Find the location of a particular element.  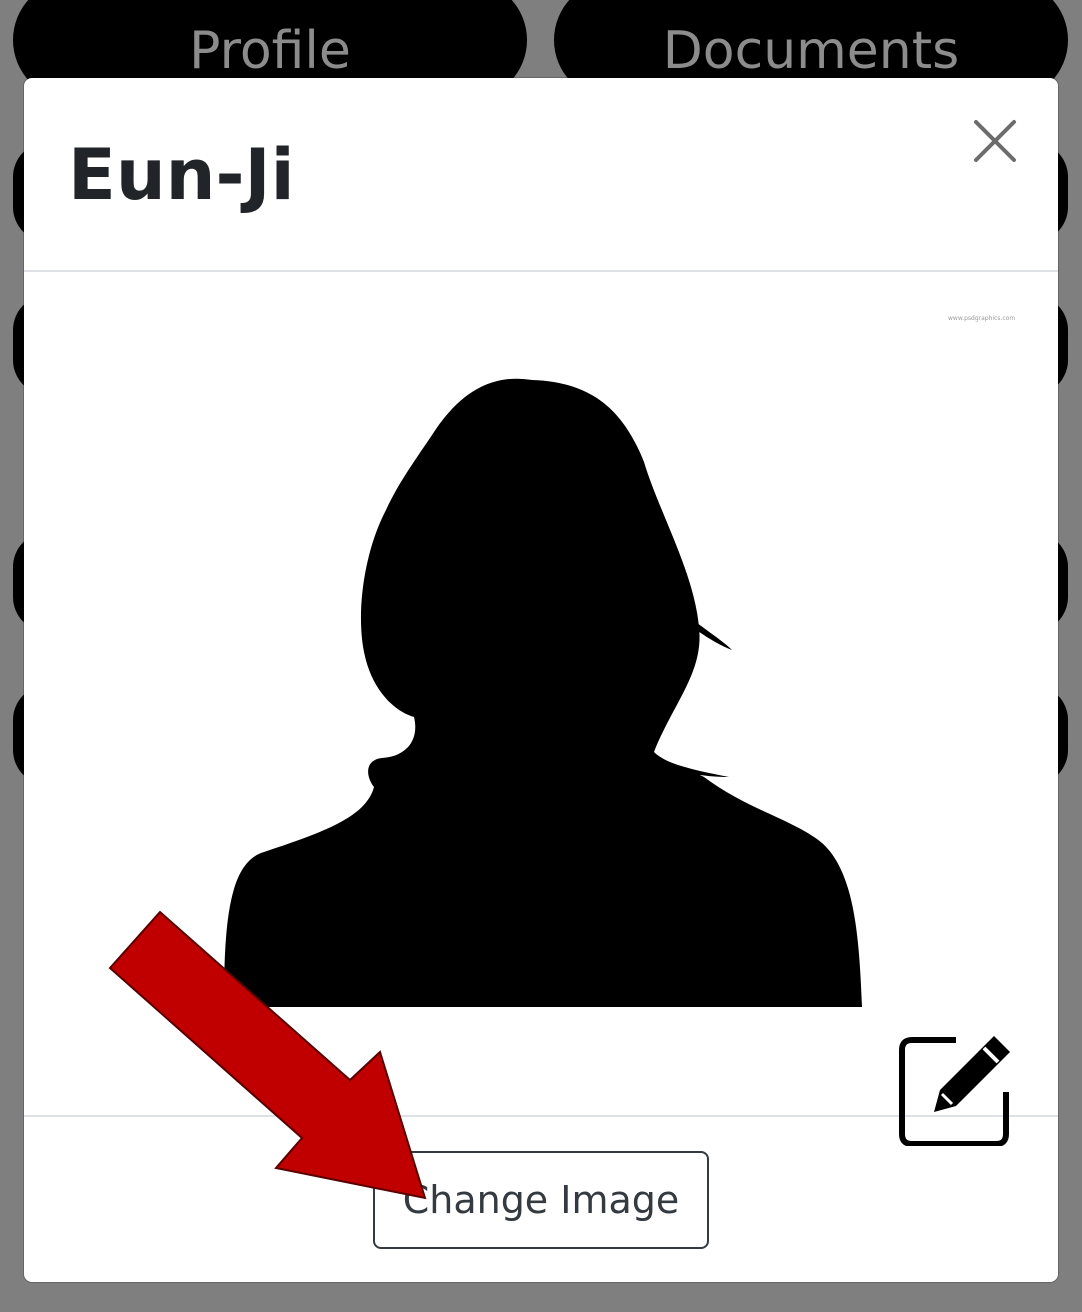

close-button is located at coordinates (995, 141).